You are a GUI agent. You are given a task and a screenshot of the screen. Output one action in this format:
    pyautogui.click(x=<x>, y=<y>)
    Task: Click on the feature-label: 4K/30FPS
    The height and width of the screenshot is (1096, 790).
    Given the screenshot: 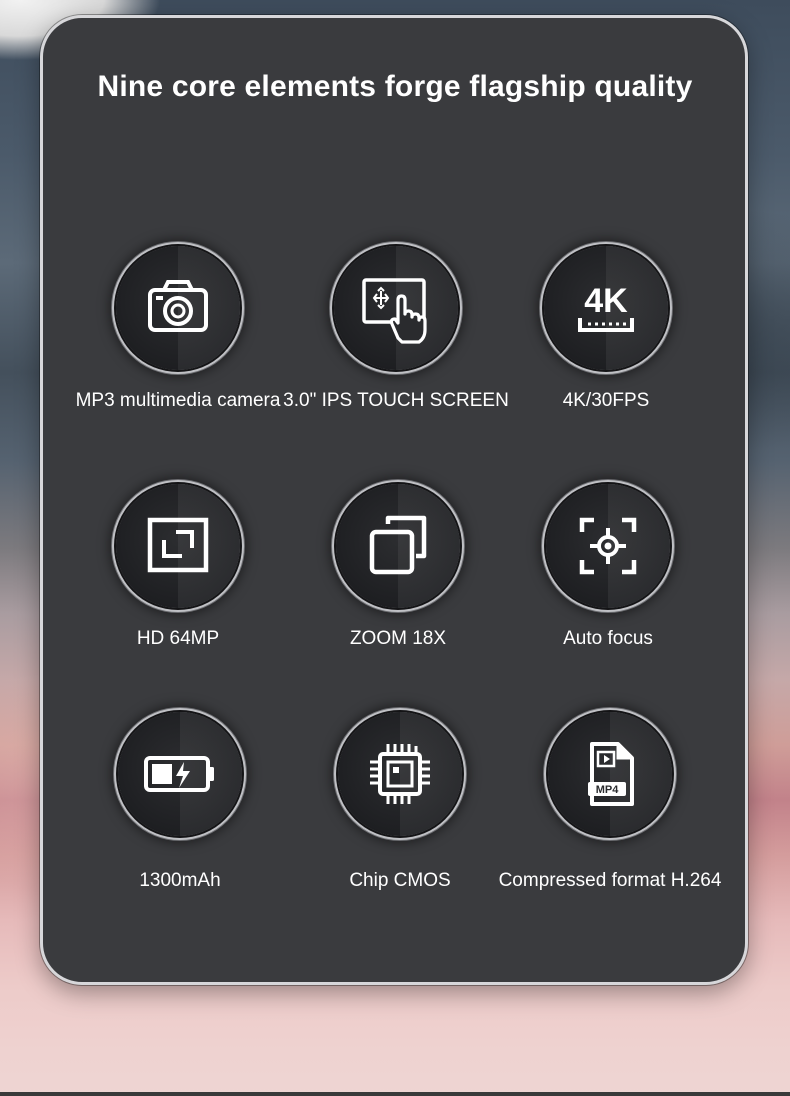 What is the action you would take?
    pyautogui.click(x=606, y=400)
    